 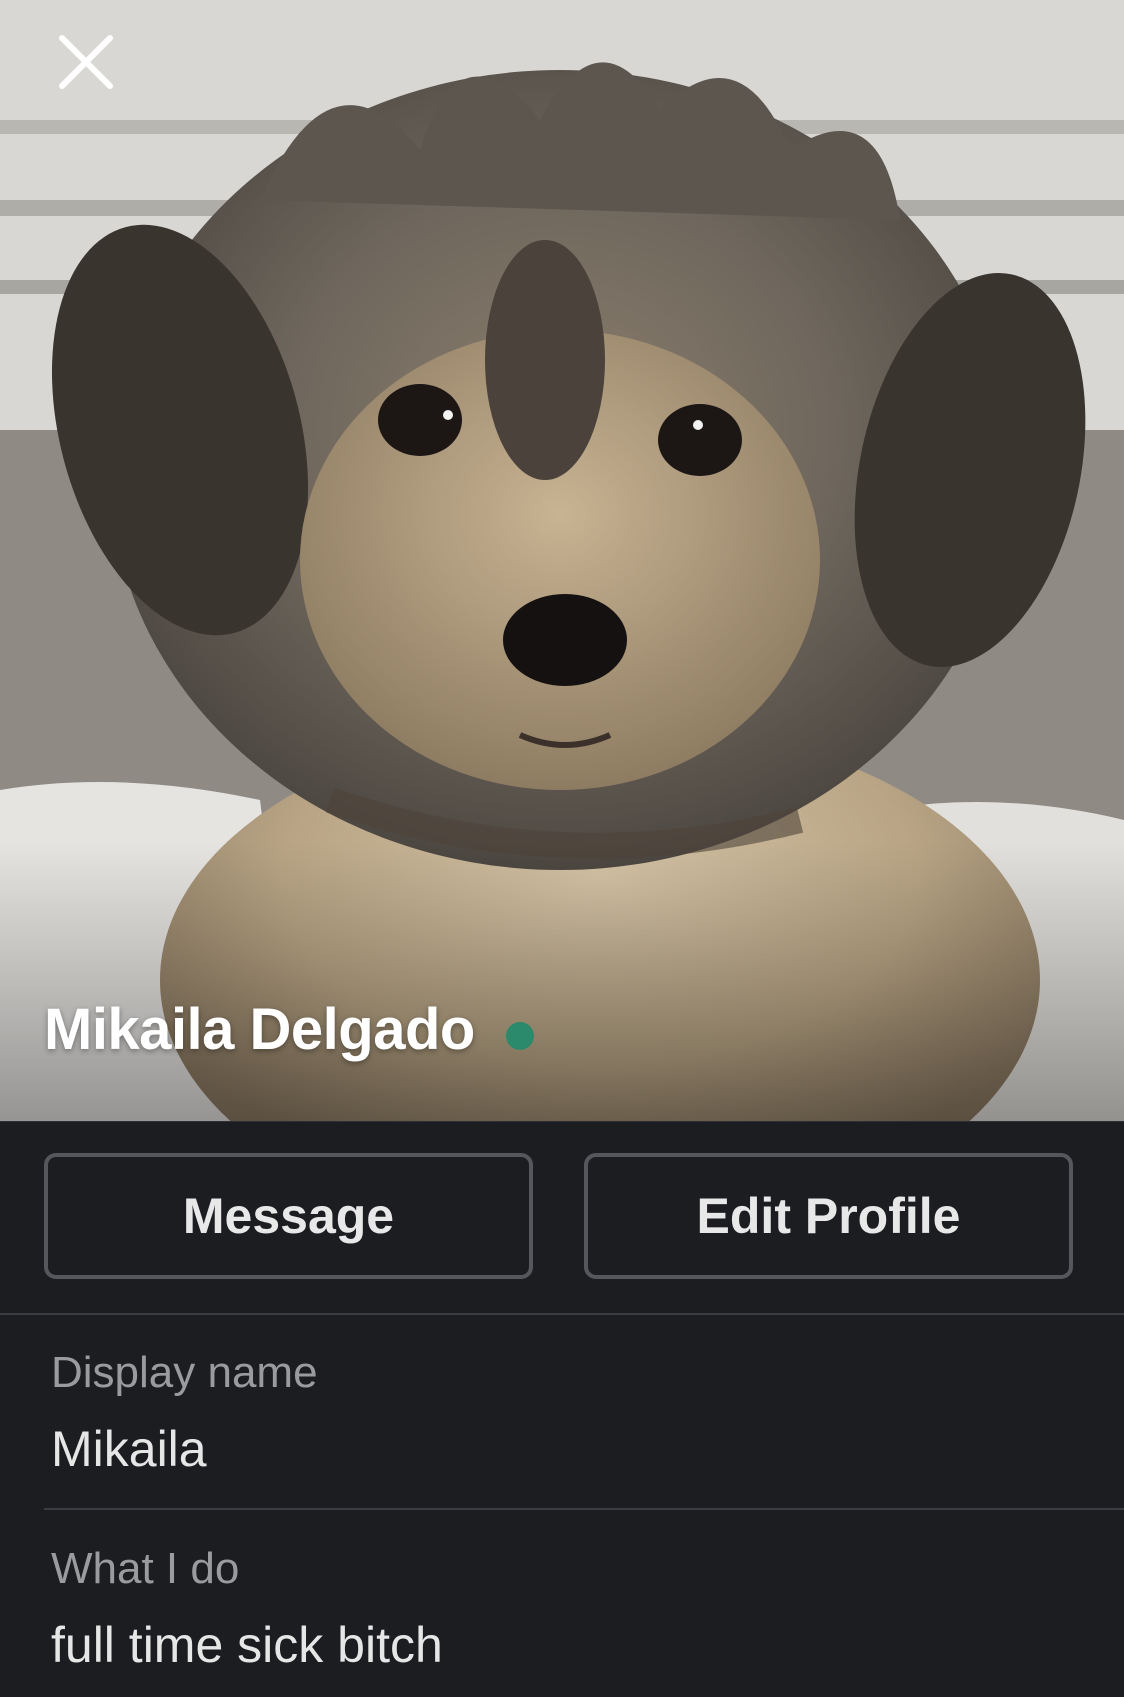 I want to click on what-i-do-label: What I do, so click(x=145, y=1568).